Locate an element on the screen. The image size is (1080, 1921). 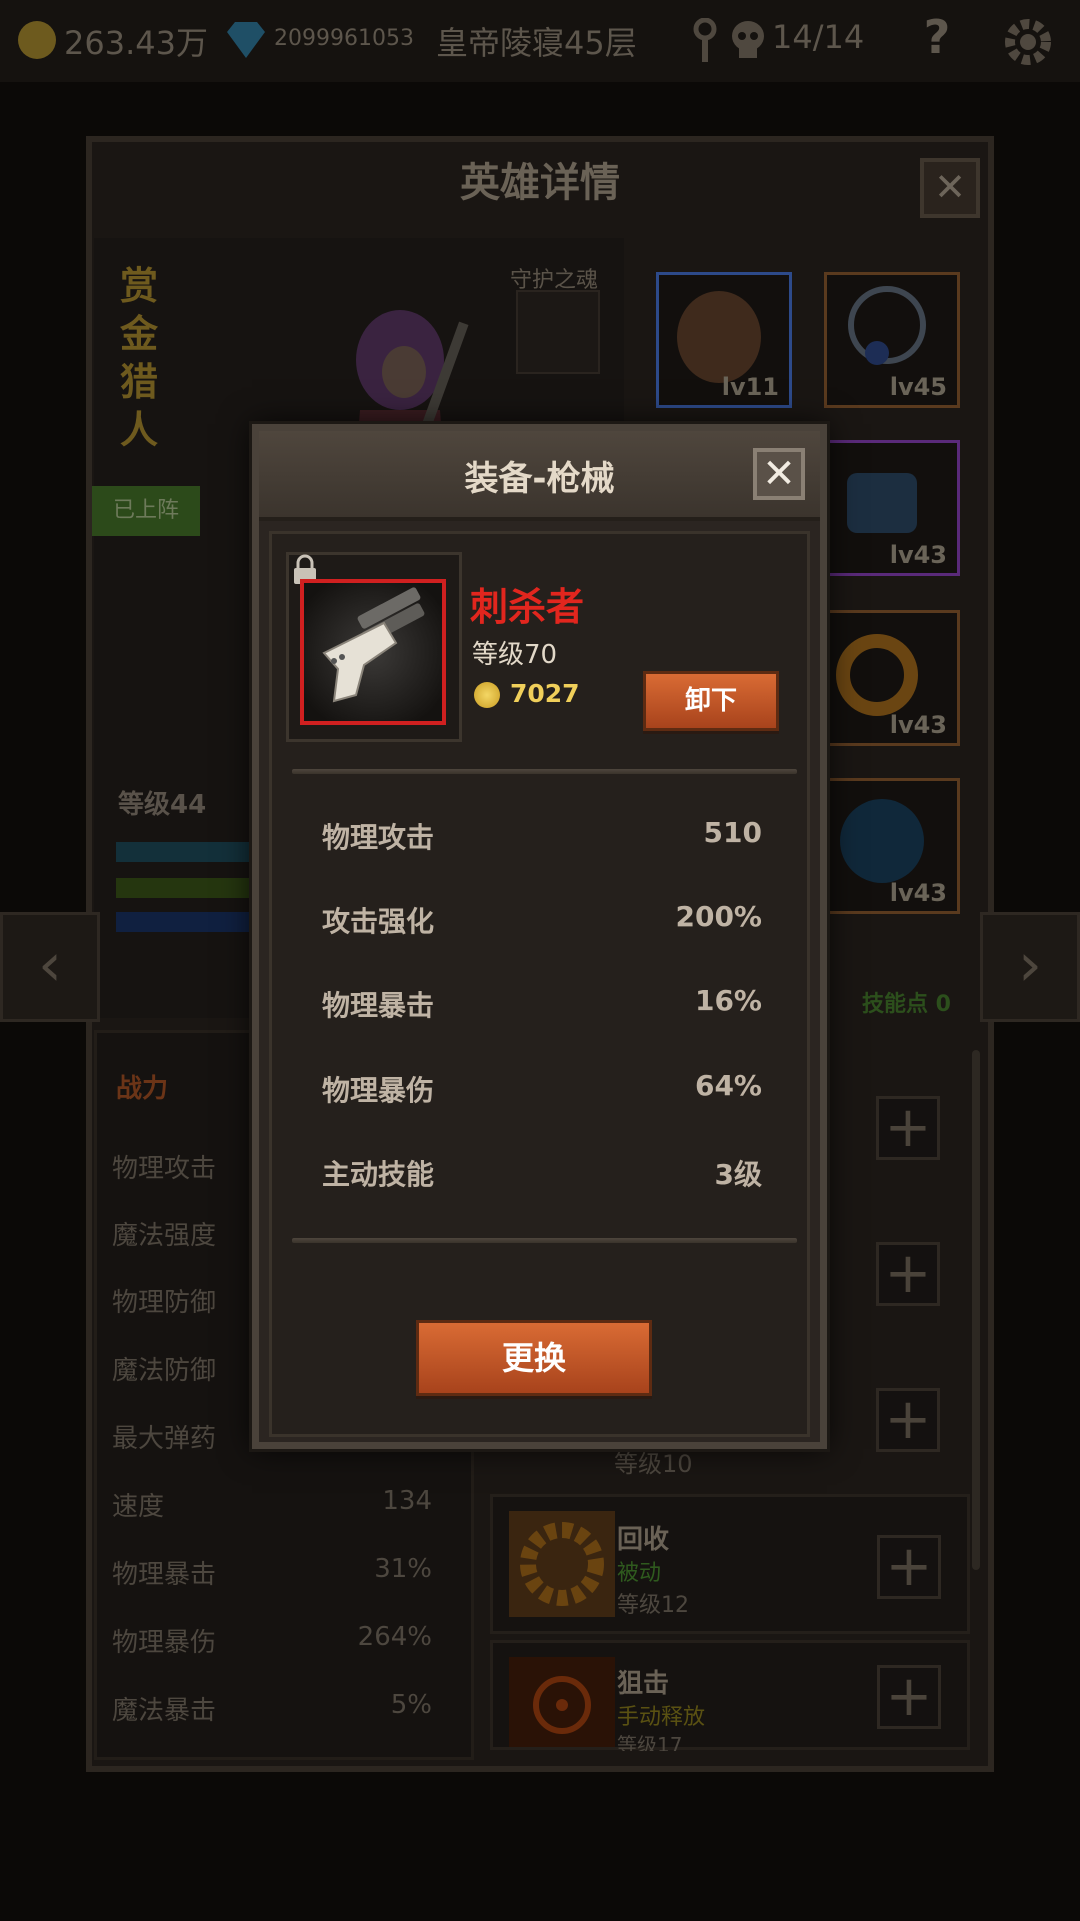
next-hero-arrow: › is located at coordinates (1030, 967).